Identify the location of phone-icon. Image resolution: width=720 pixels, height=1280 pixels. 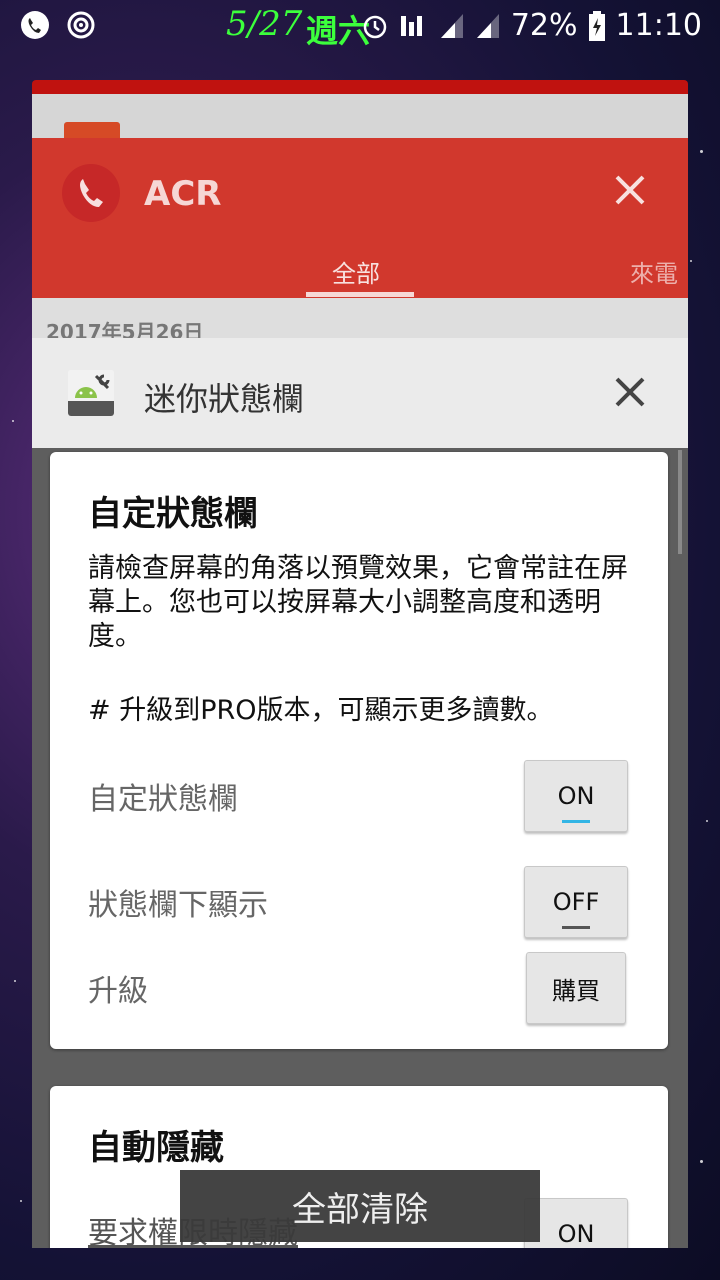
(91, 193).